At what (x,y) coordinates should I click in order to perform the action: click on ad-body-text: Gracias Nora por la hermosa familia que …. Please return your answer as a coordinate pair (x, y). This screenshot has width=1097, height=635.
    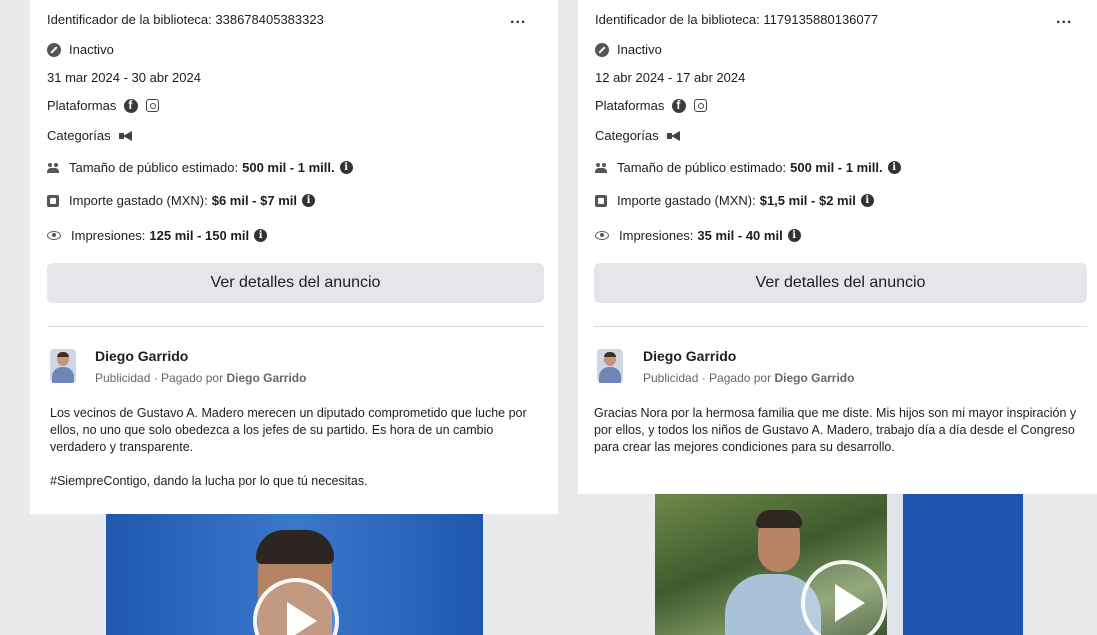
    Looking at the image, I should click on (835, 430).